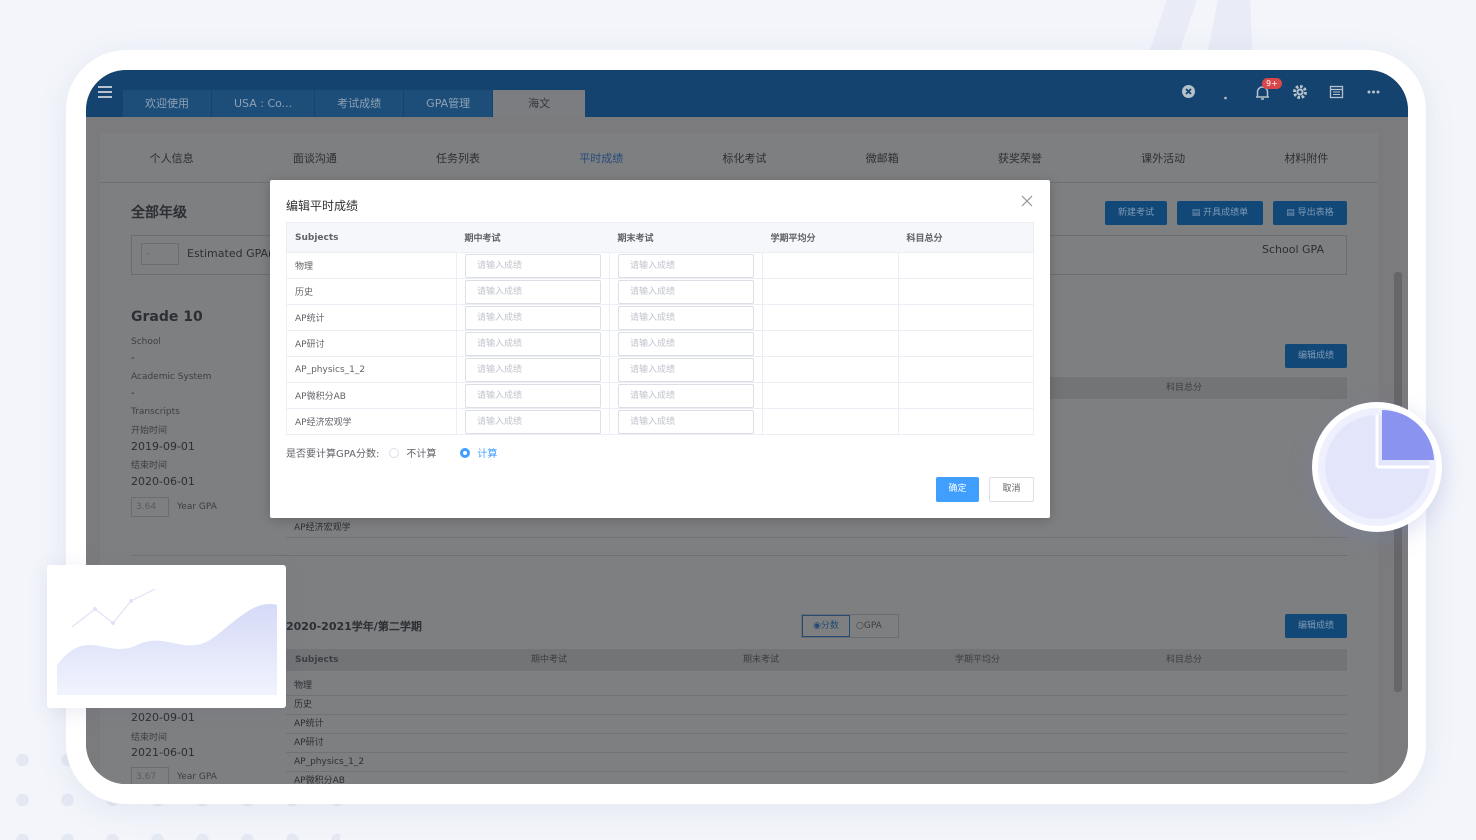 The image size is (1476, 840). Describe the element at coordinates (1299, 92) in the screenshot. I see `gear-icon` at that location.